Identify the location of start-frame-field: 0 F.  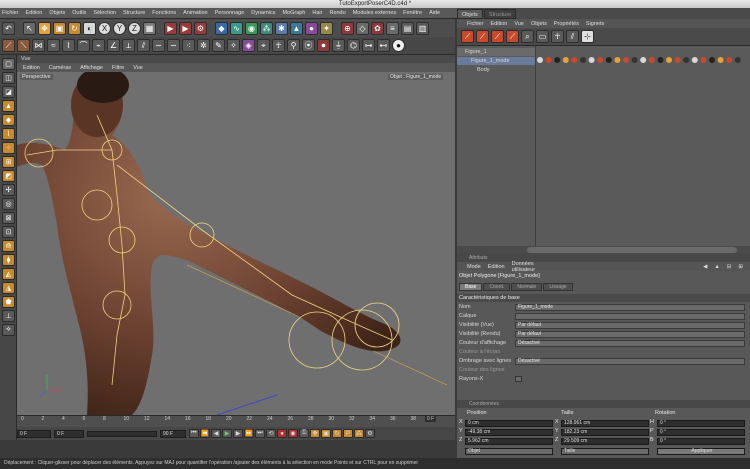
(69, 433).